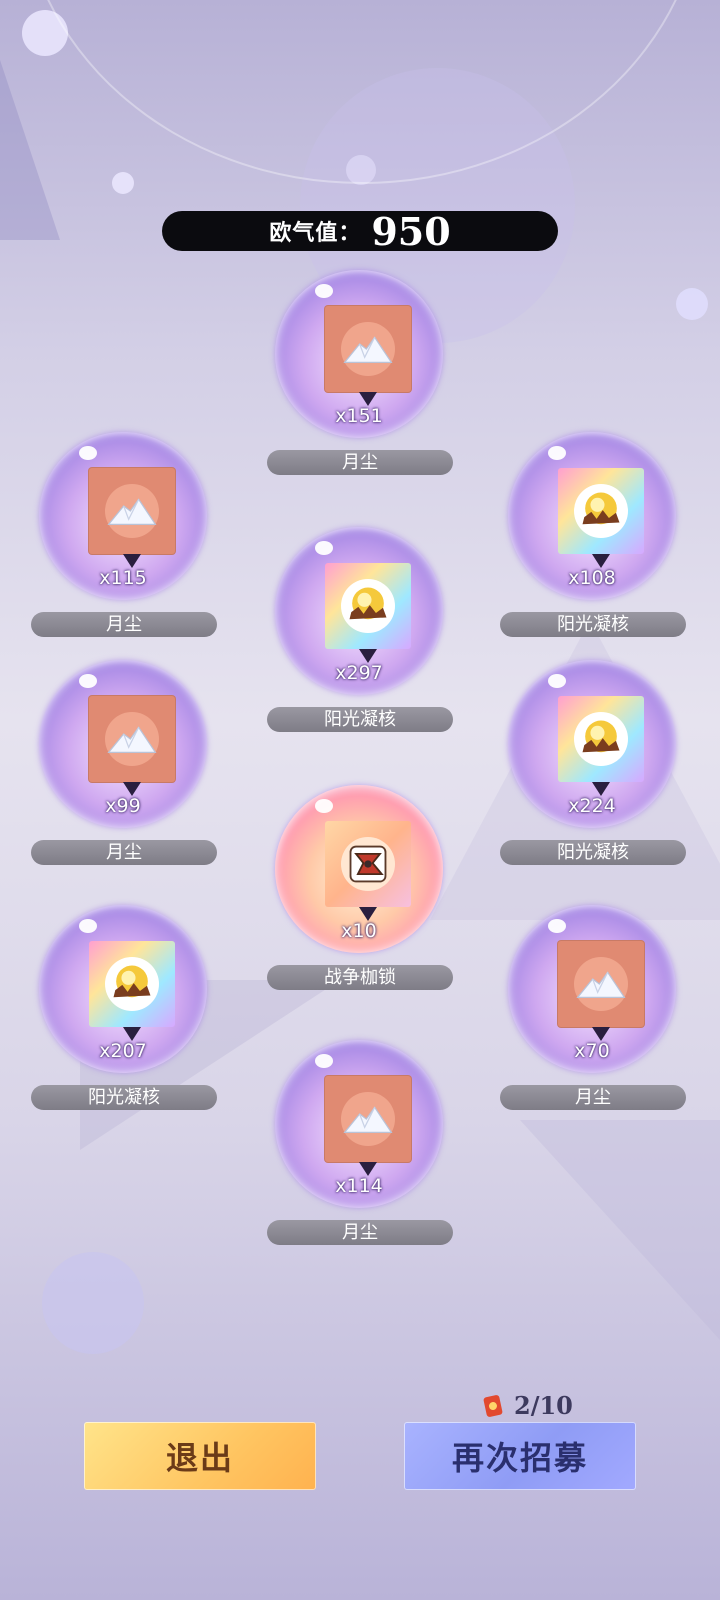 This screenshot has width=720, height=1600. I want to click on recruit-again-button: 再次招募, so click(520, 1456).